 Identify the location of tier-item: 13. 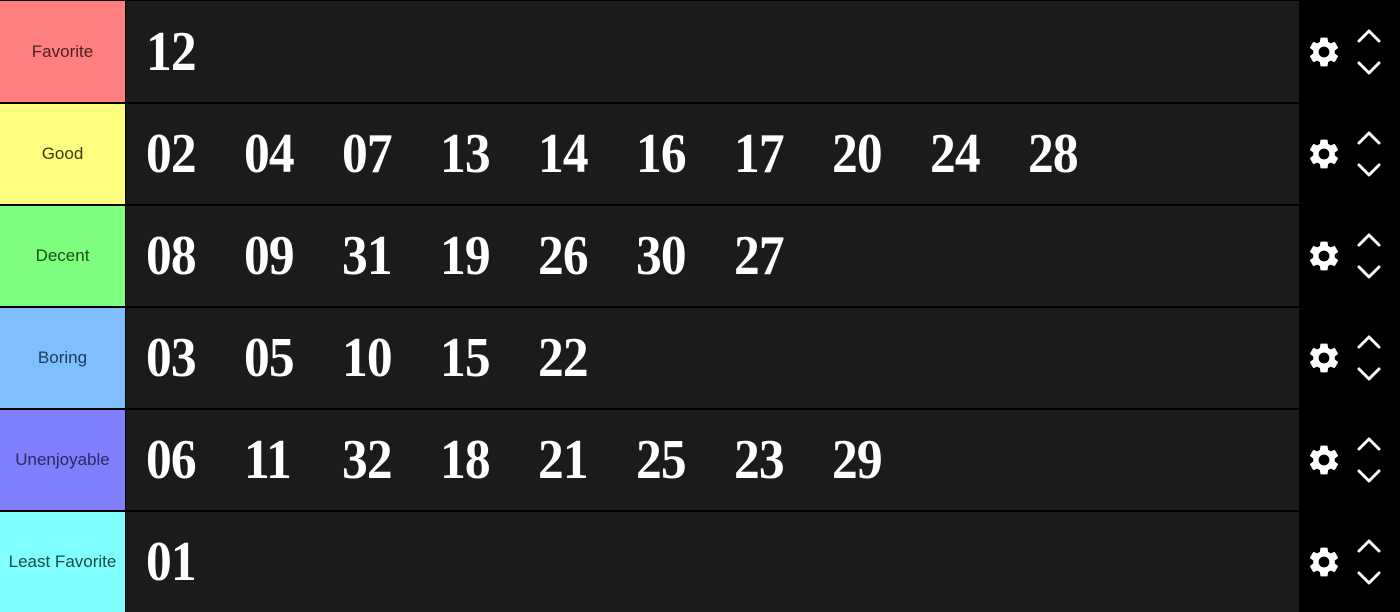
(485, 154).